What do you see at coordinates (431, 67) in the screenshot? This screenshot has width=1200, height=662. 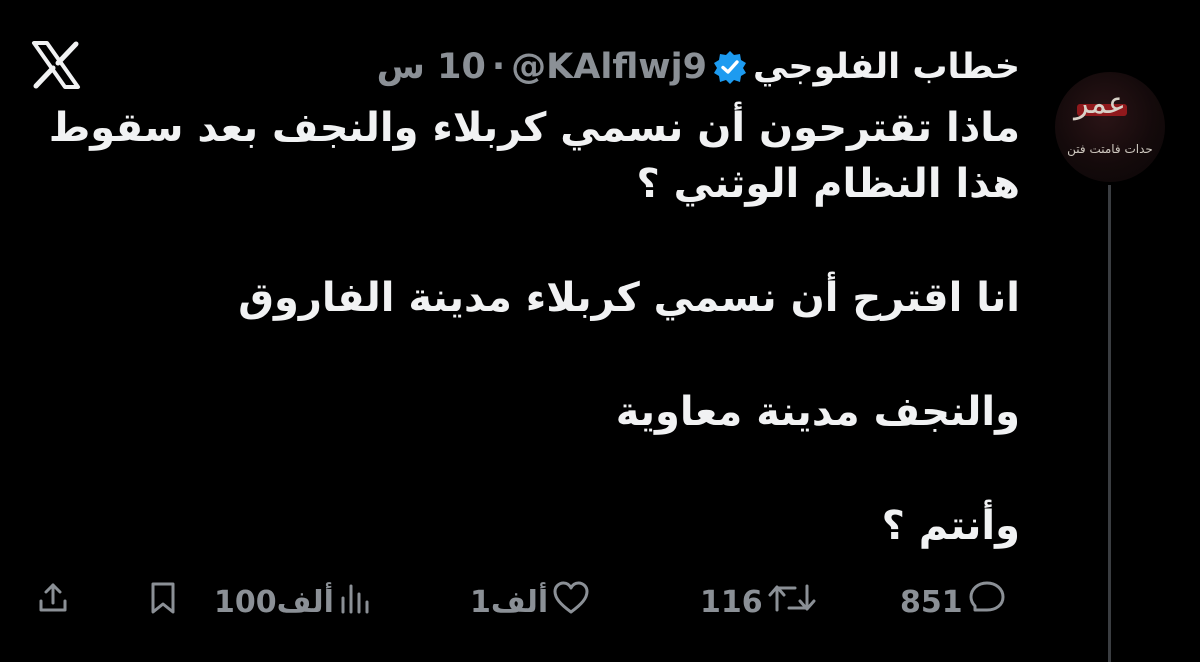 I see `tweet-time: 10 س` at bounding box center [431, 67].